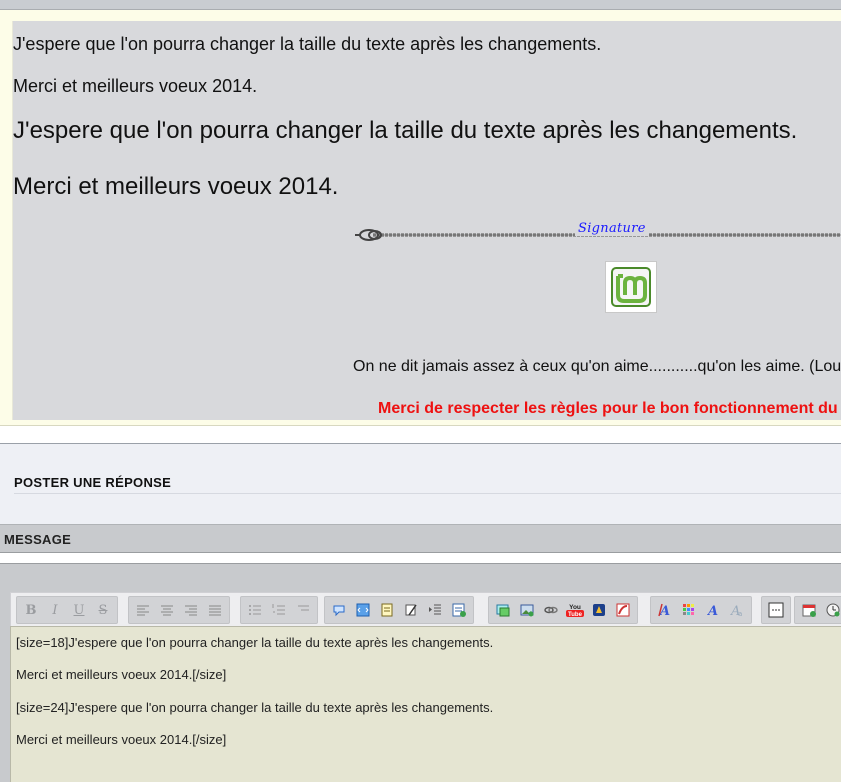 The width and height of the screenshot is (841, 782). What do you see at coordinates (503, 610) in the screenshot?
I see `image-upload-icon` at bounding box center [503, 610].